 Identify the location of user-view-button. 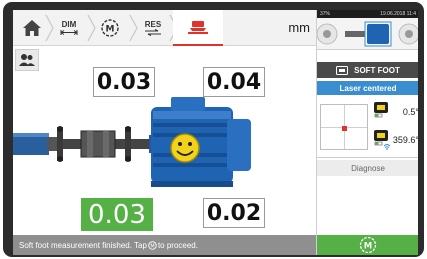
(27, 60).